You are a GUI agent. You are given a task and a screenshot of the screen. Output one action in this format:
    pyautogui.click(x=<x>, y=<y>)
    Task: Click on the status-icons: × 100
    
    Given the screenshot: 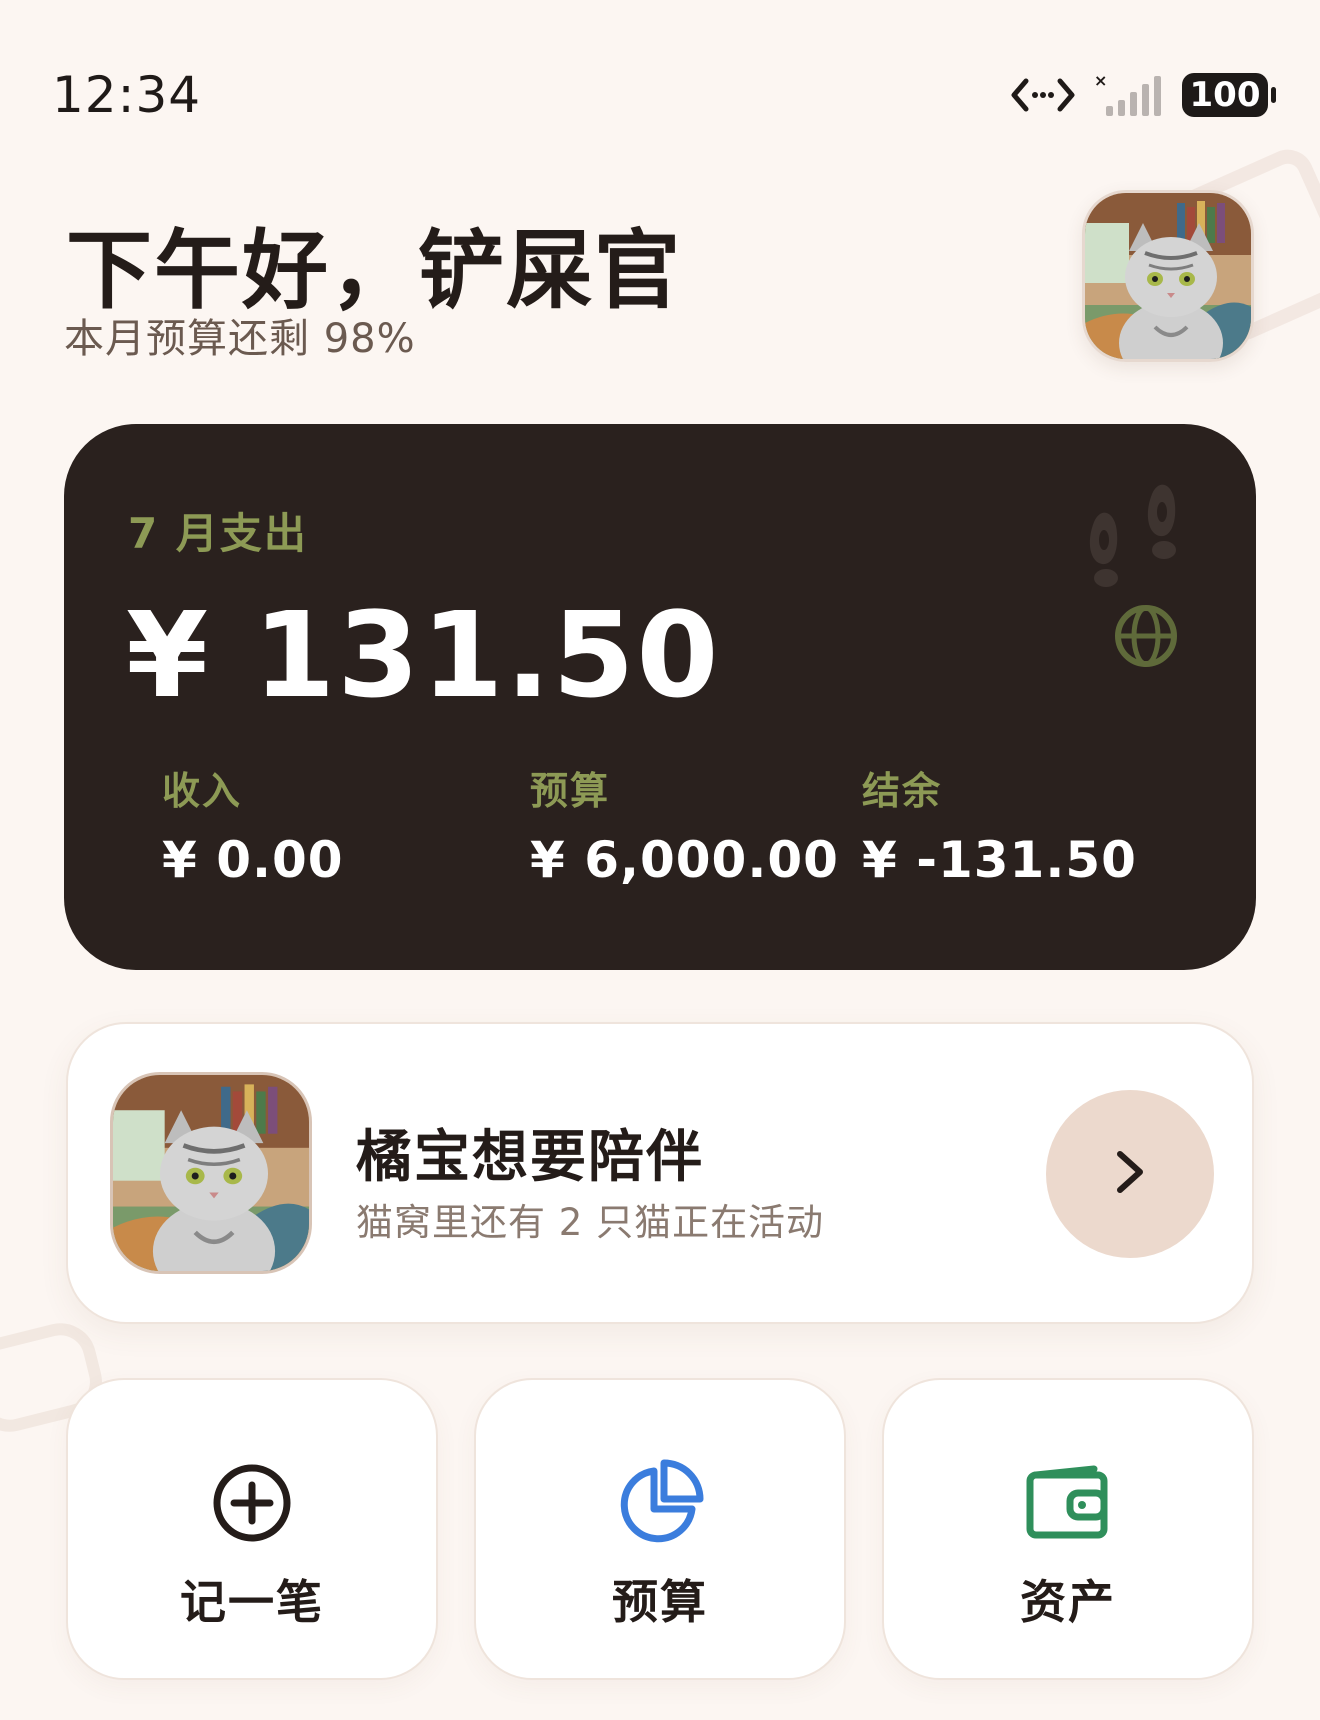 What is the action you would take?
    pyautogui.click(x=1143, y=95)
    